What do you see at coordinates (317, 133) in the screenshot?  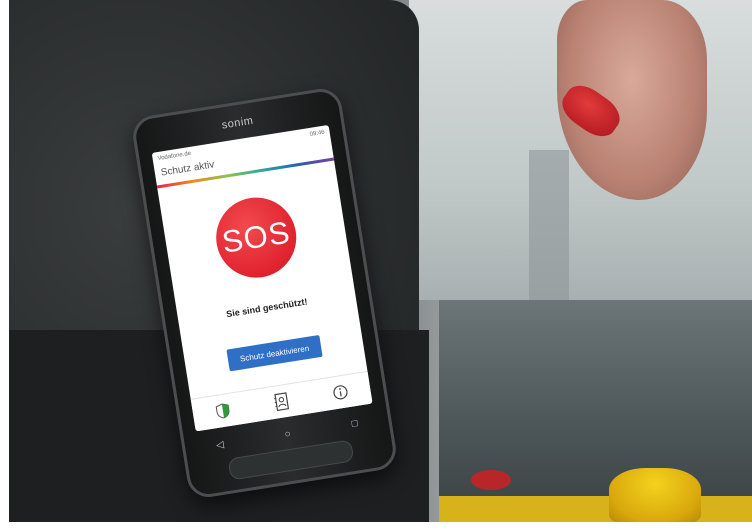 I see `status-time: 09:46` at bounding box center [317, 133].